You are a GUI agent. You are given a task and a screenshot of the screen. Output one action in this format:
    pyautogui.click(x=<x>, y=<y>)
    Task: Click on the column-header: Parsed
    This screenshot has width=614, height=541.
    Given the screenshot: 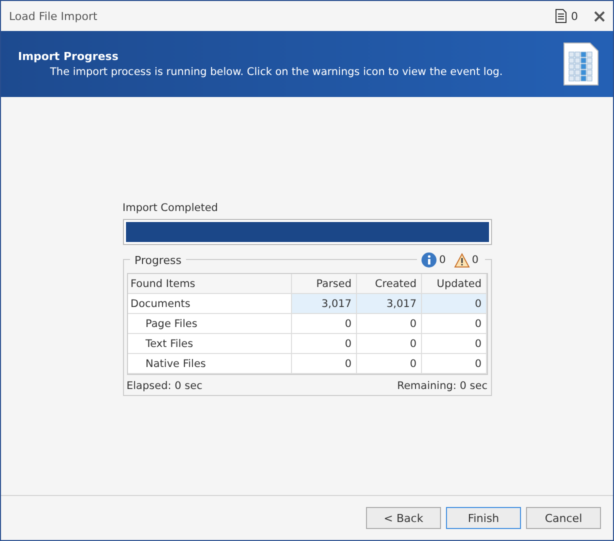 What is the action you would take?
    pyautogui.click(x=324, y=283)
    